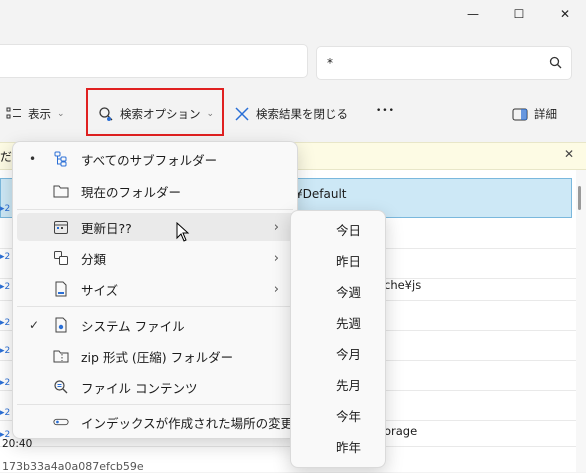 The width and height of the screenshot is (586, 473). Describe the element at coordinates (155, 258) in the screenshot. I see `menu-item-kind: 分類 ›` at that location.